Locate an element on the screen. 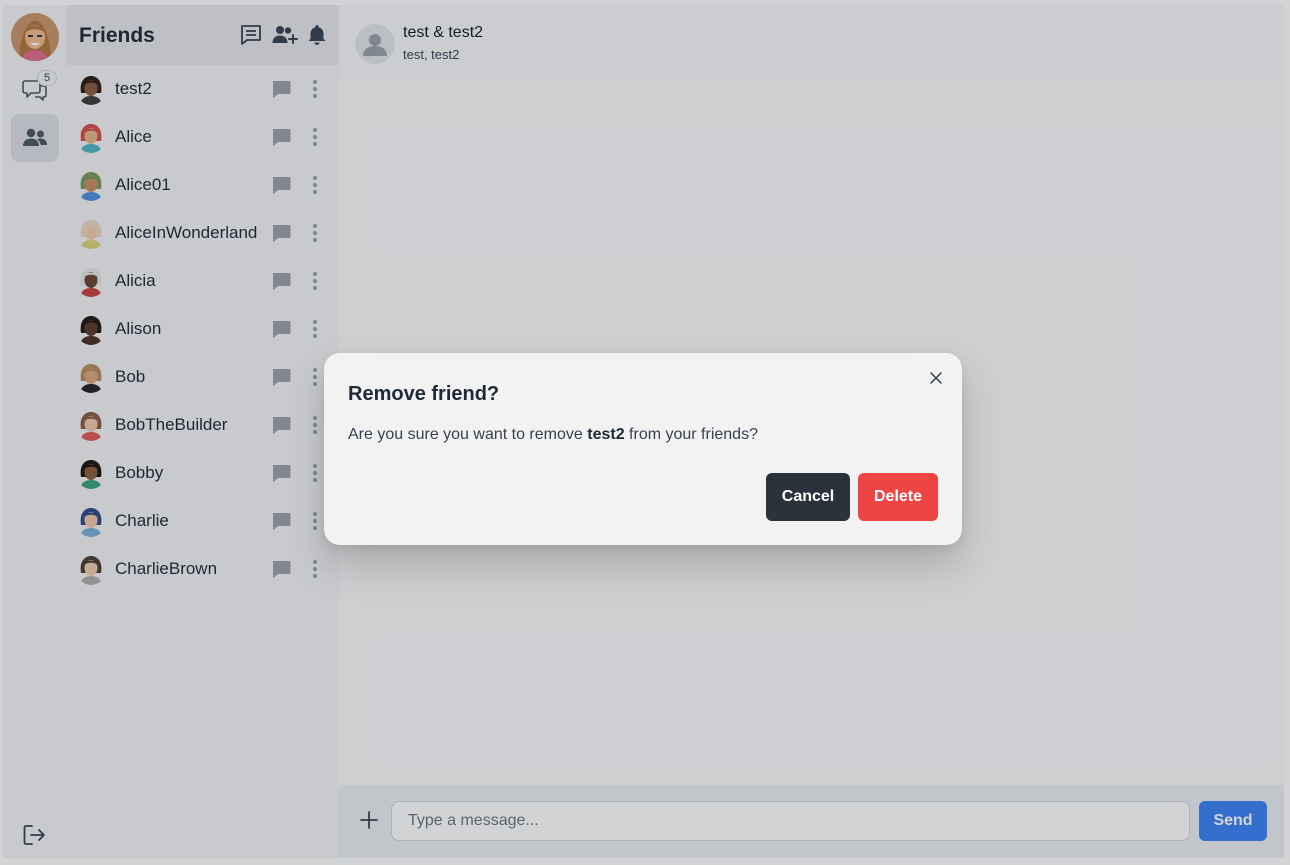 The height and width of the screenshot is (865, 1290). dialog-message-prefix: Are you sure you want to remove is located at coordinates (468, 434).